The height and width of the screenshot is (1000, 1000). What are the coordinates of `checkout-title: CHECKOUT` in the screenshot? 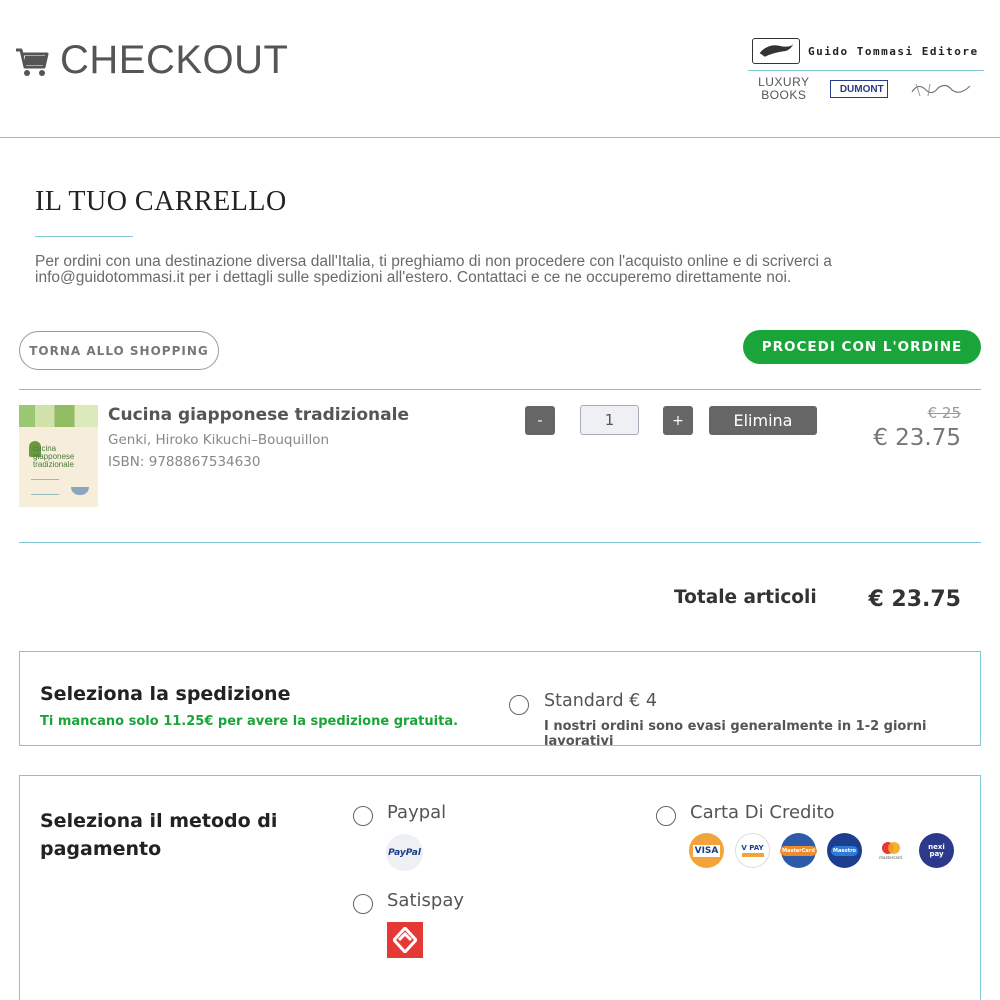 It's located at (151, 60).